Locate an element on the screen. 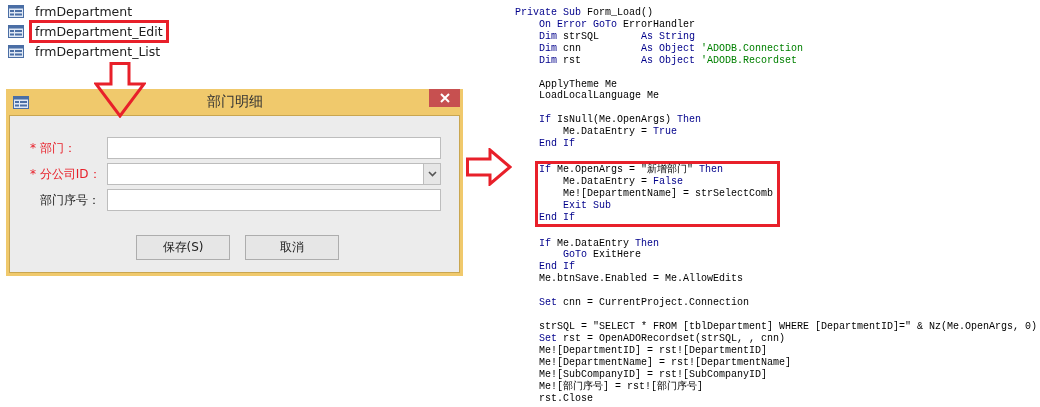 This screenshot has width=1040, height=407. code-line: Me![DepartmentName] = rst![DepartmentName] is located at coordinates (665, 362).